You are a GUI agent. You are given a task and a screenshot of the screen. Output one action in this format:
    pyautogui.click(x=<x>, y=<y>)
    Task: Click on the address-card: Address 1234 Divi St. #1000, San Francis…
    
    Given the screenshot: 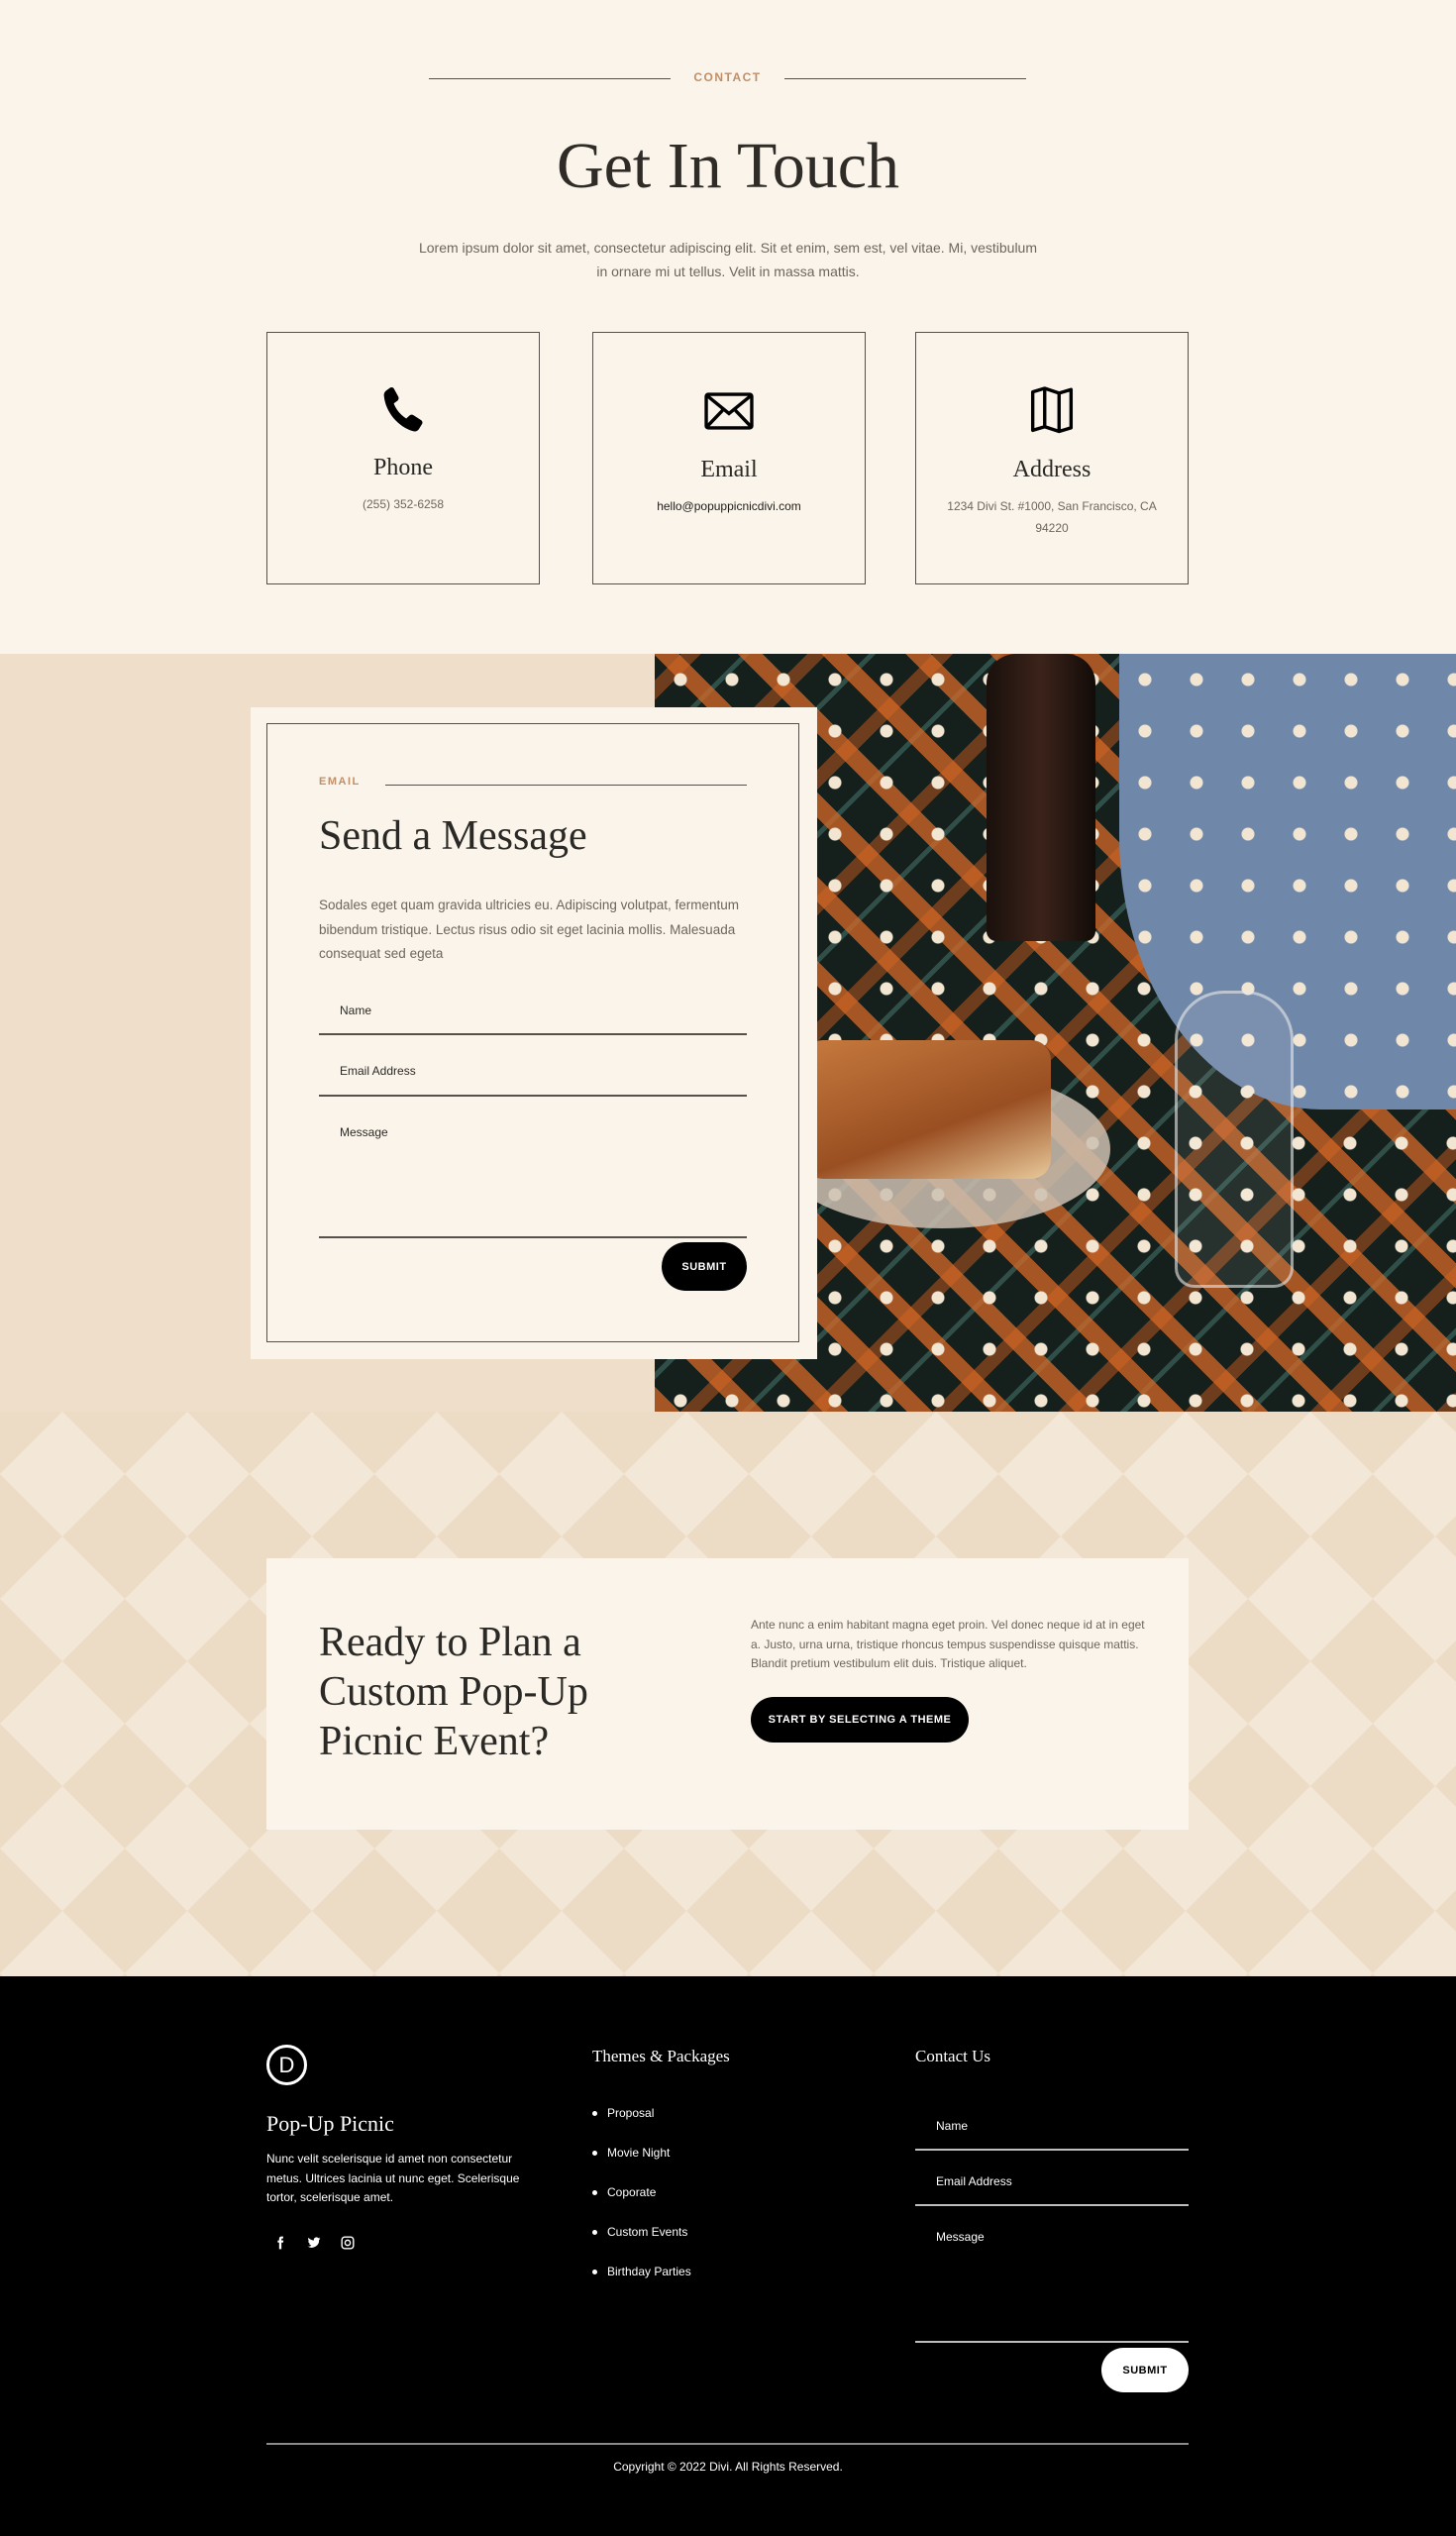 What is the action you would take?
    pyautogui.click(x=1052, y=458)
    